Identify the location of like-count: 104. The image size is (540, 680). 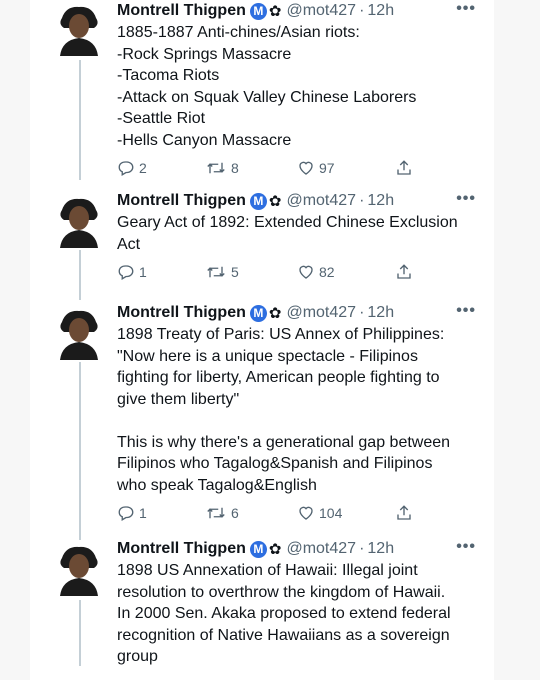
(331, 513).